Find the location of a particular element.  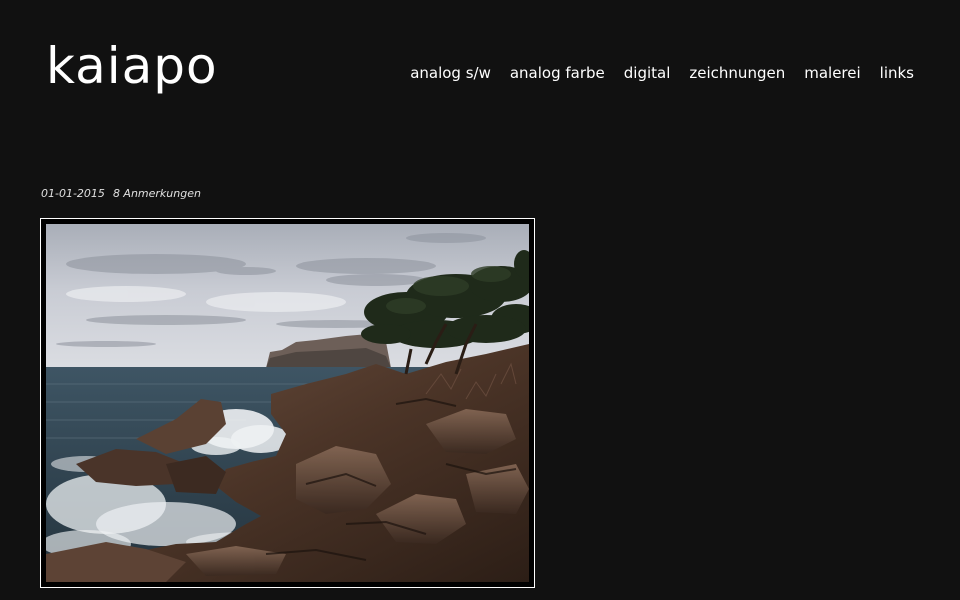

nav-analog-farbe: analog farbe is located at coordinates (557, 73).